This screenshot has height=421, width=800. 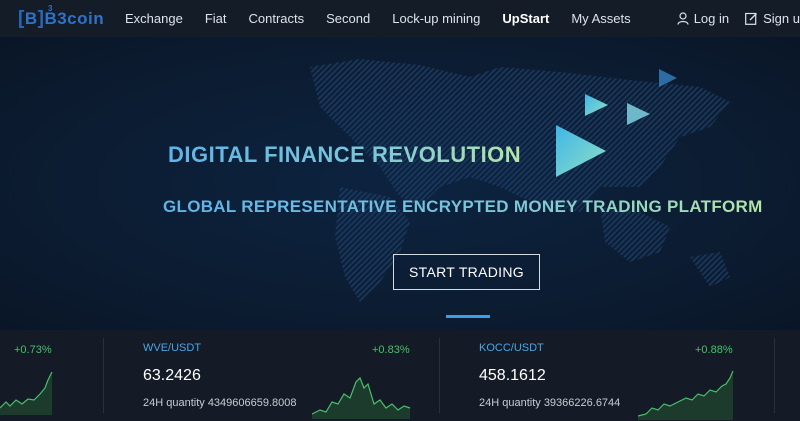 What do you see at coordinates (21, 18) in the screenshot?
I see `logo-bracket-open: [` at bounding box center [21, 18].